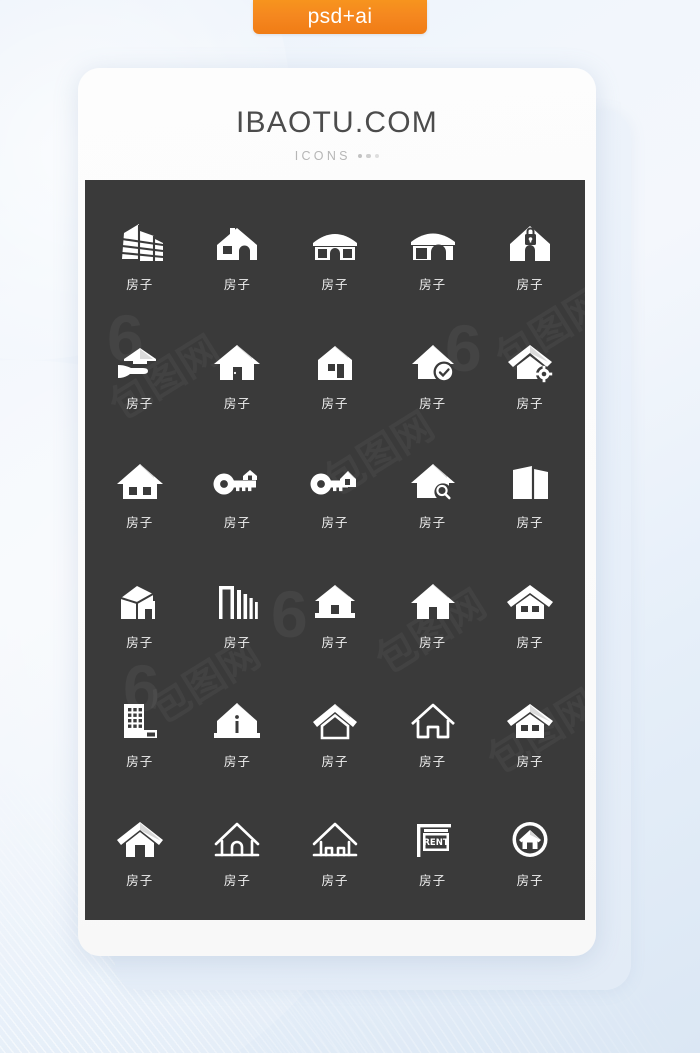 This screenshot has width=700, height=1053. Describe the element at coordinates (335, 839) in the screenshot. I see `house-outline-window-icon` at that location.